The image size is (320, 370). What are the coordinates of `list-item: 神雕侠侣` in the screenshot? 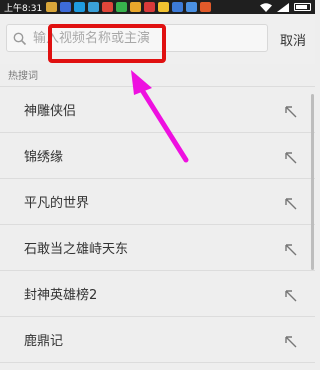 It's located at (157, 110).